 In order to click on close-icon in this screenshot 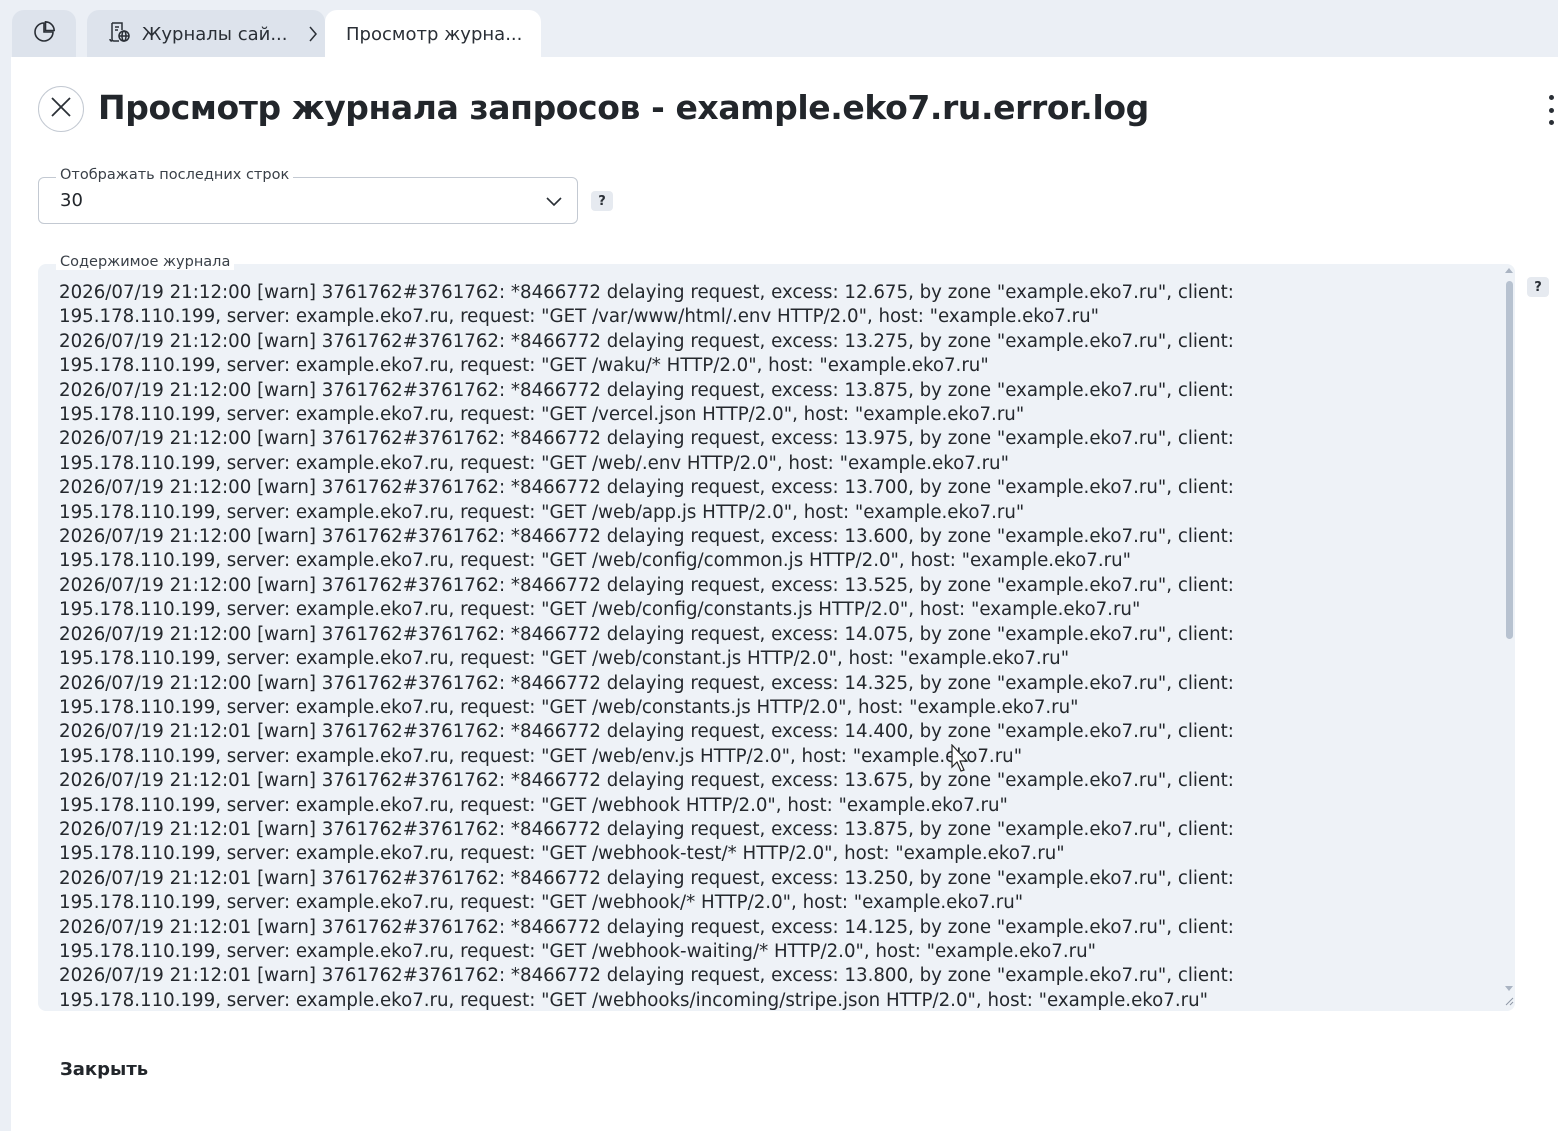, I will do `click(61, 109)`.